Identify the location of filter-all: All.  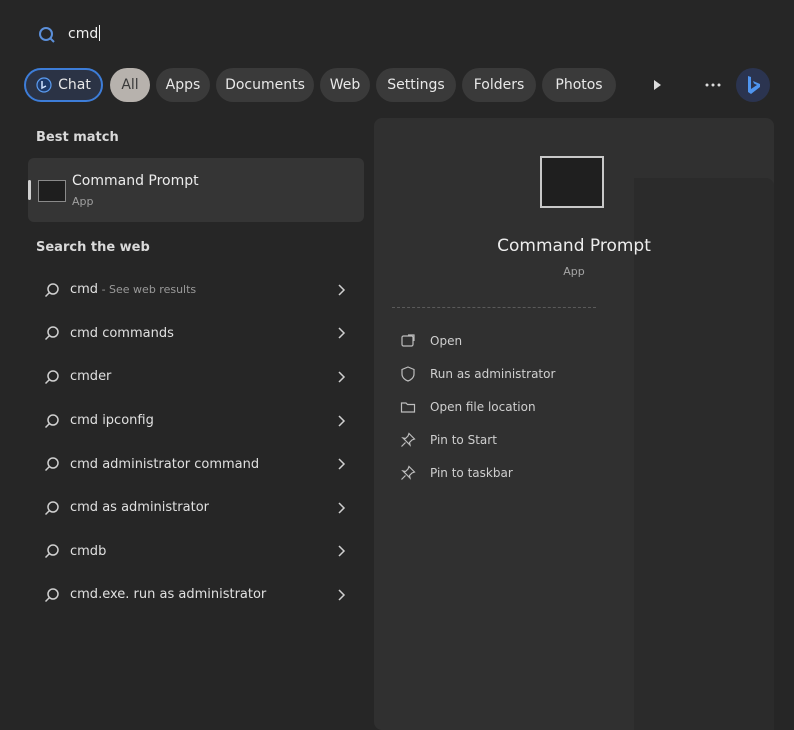
(130, 85).